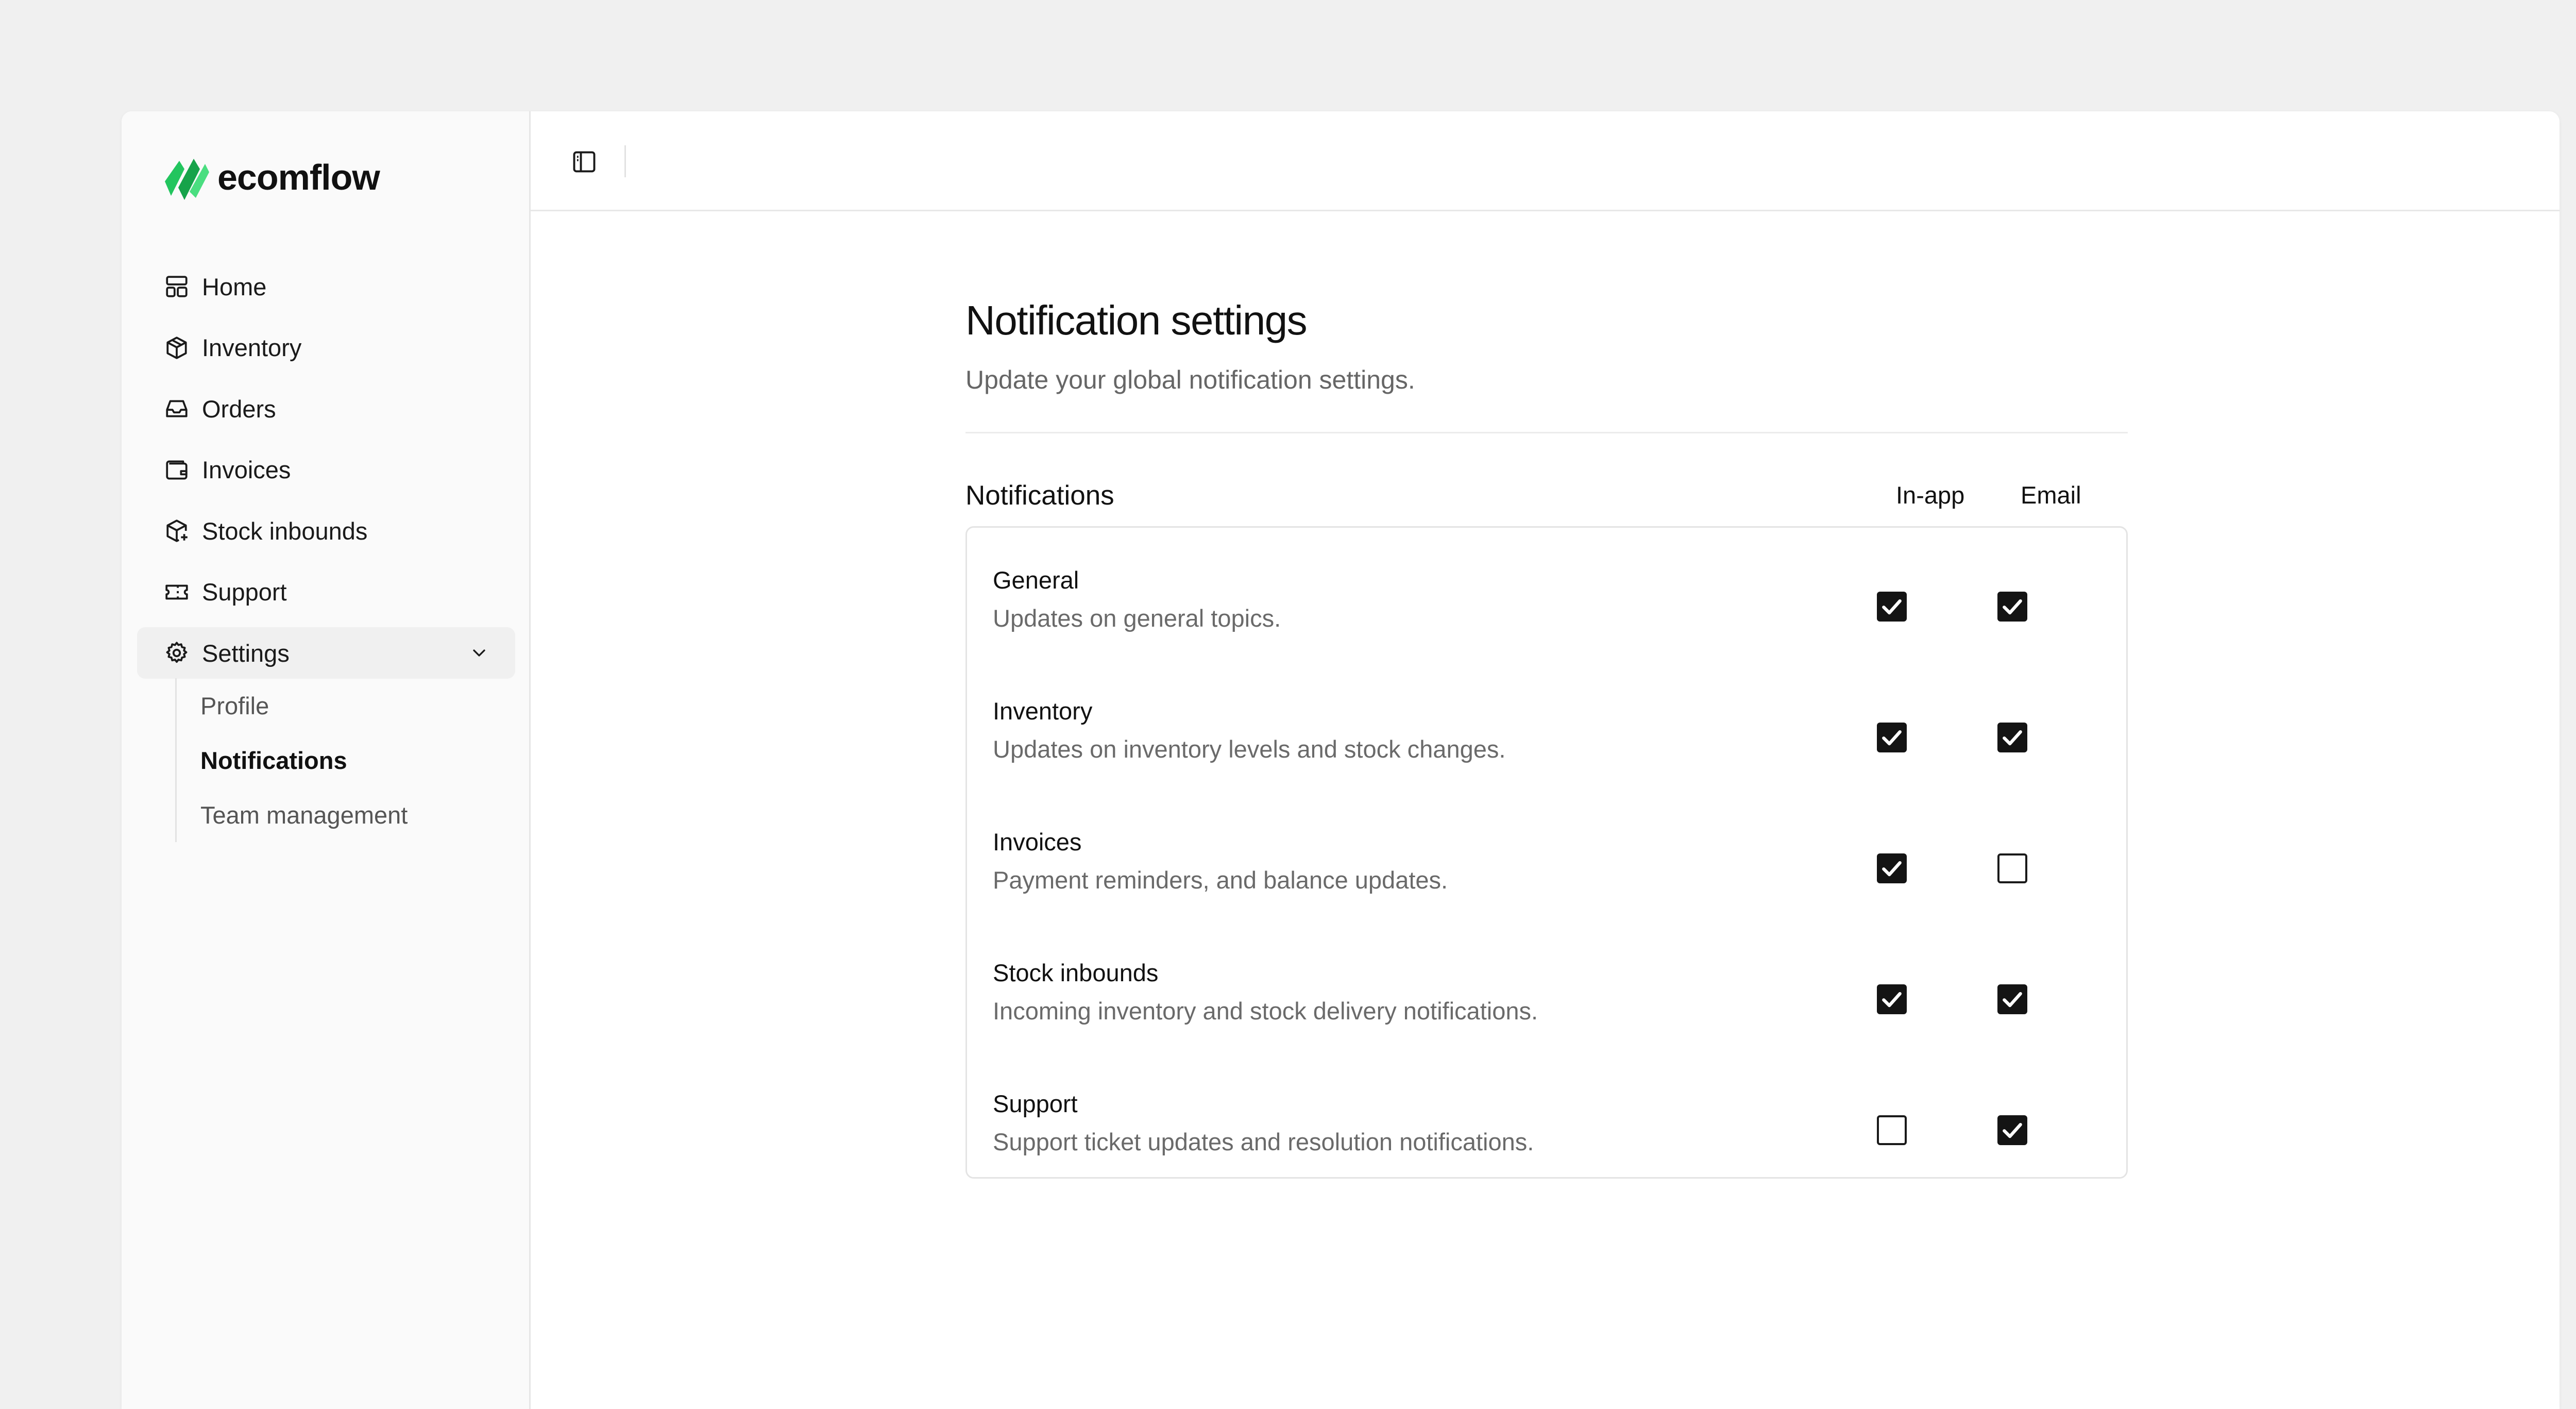  Describe the element at coordinates (326, 348) in the screenshot. I see `sidebar-item-inventory: Inventory` at that location.